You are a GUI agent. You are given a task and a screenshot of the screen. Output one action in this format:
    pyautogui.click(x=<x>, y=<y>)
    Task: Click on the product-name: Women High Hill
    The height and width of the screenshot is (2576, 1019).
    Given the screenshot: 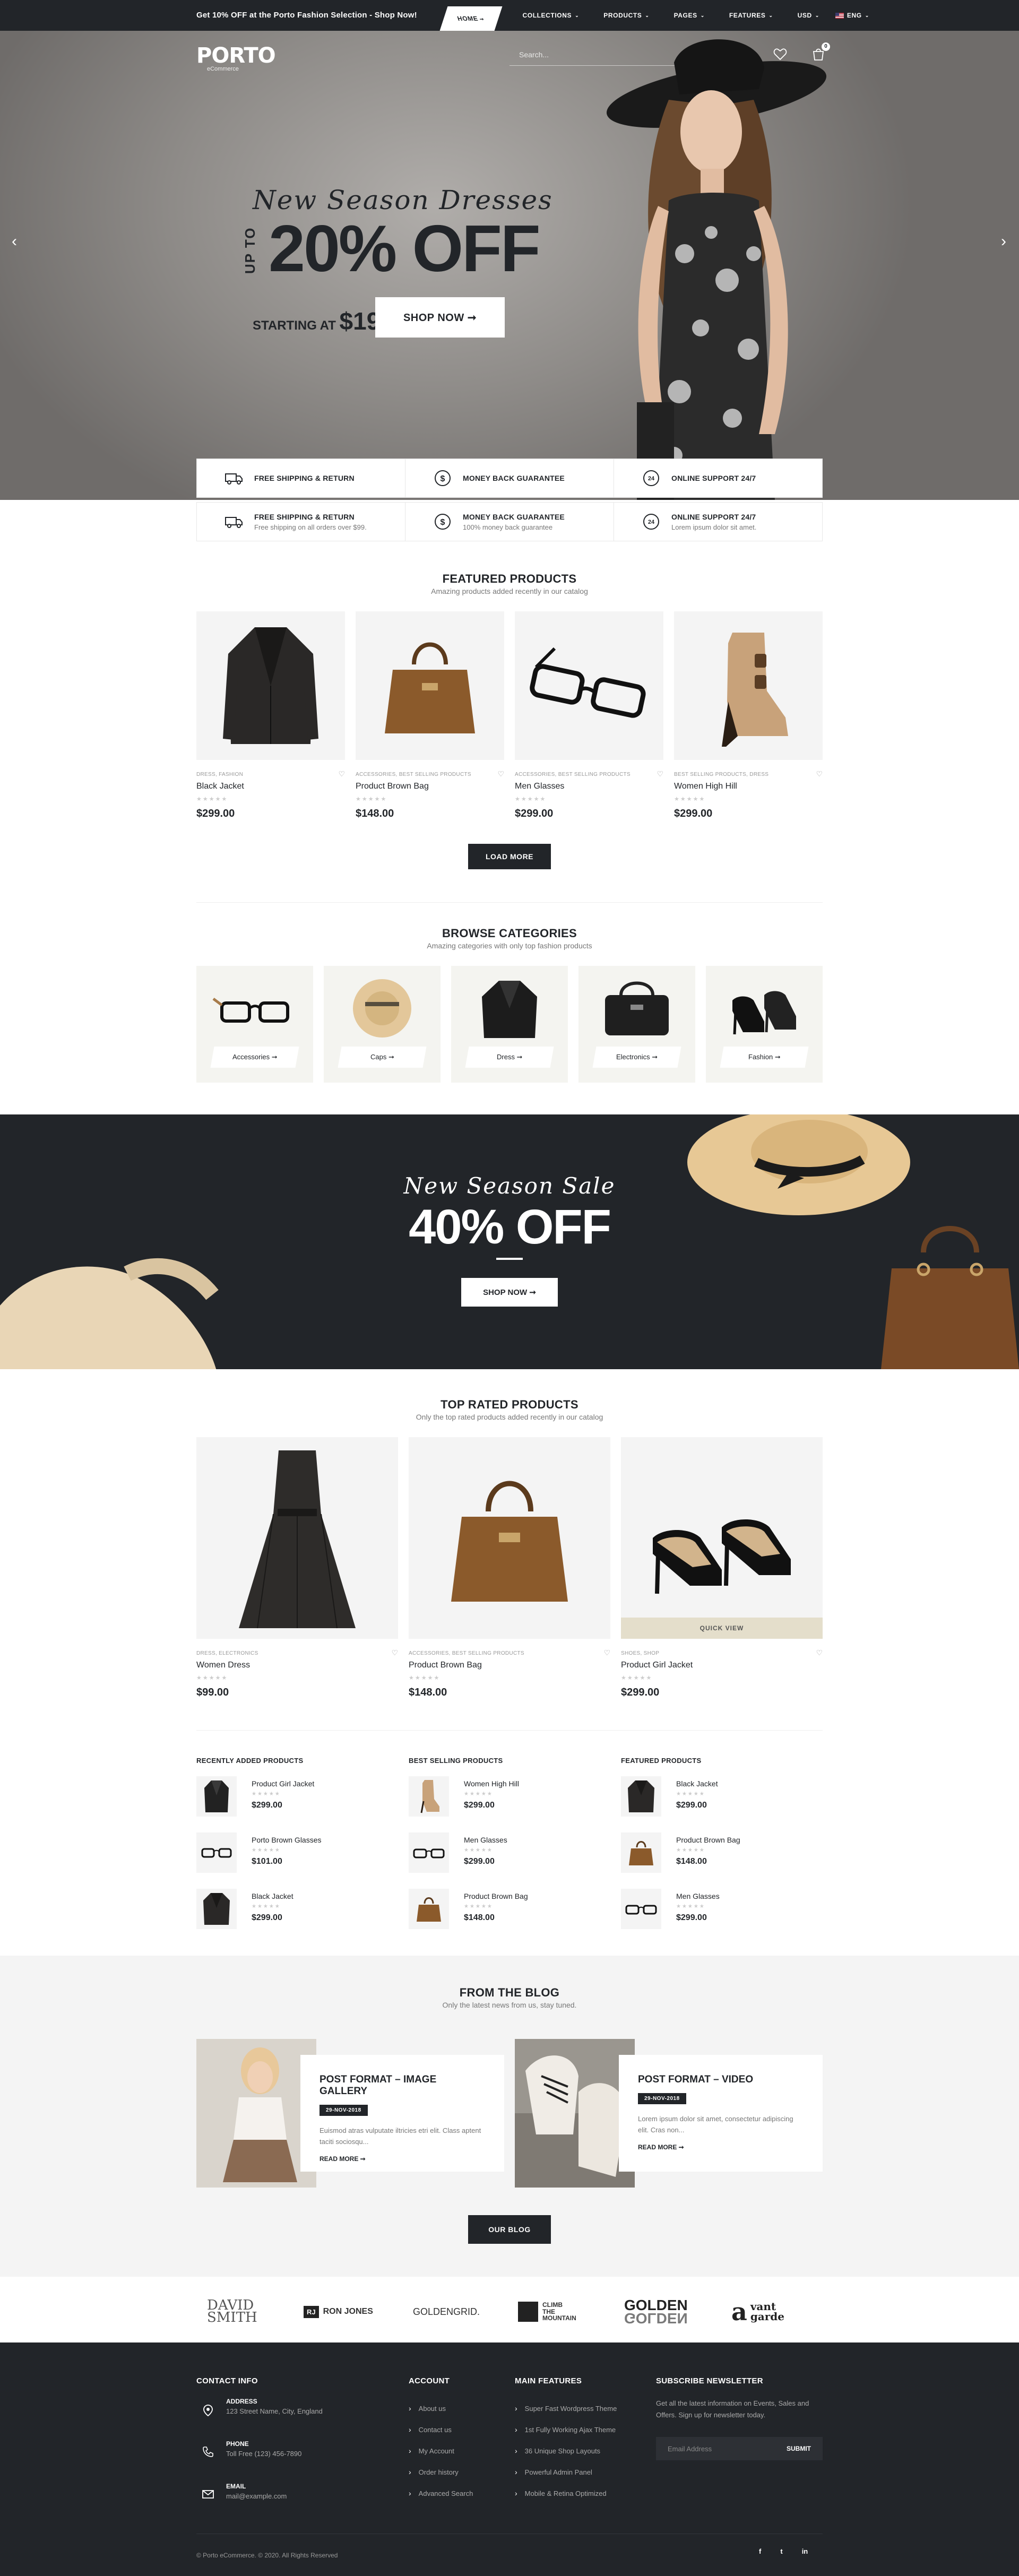 What is the action you would take?
    pyautogui.click(x=749, y=786)
    